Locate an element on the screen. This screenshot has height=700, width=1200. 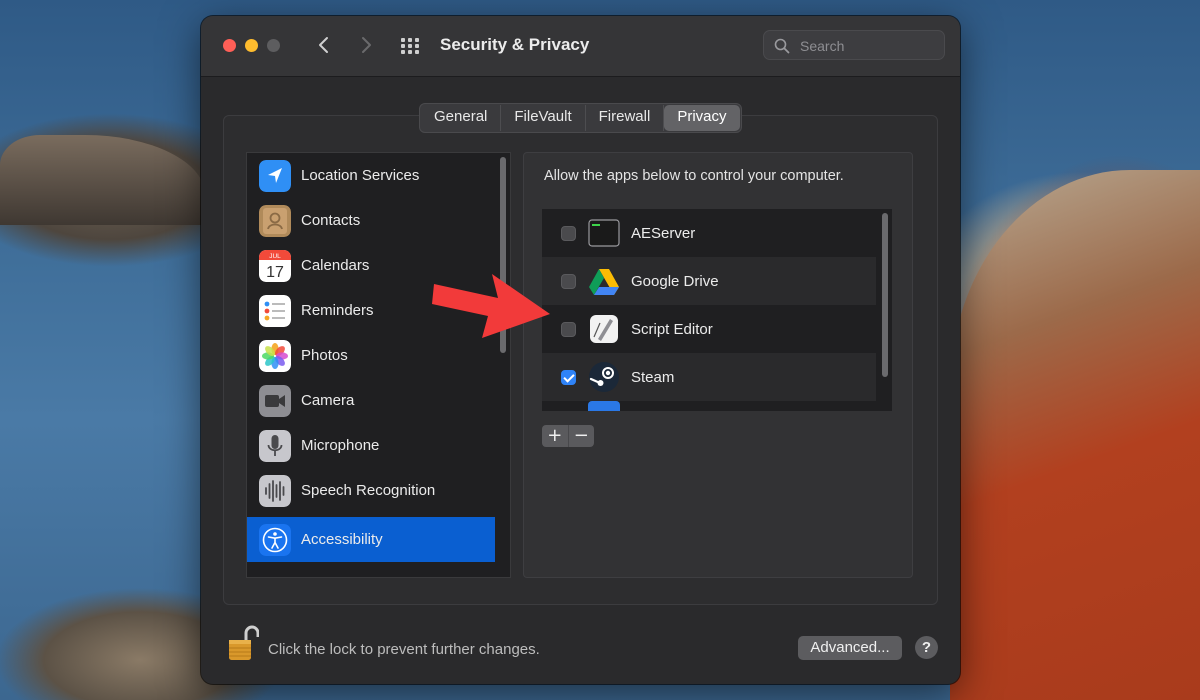
show-all-grid-icon is located at coordinates (410, 46).